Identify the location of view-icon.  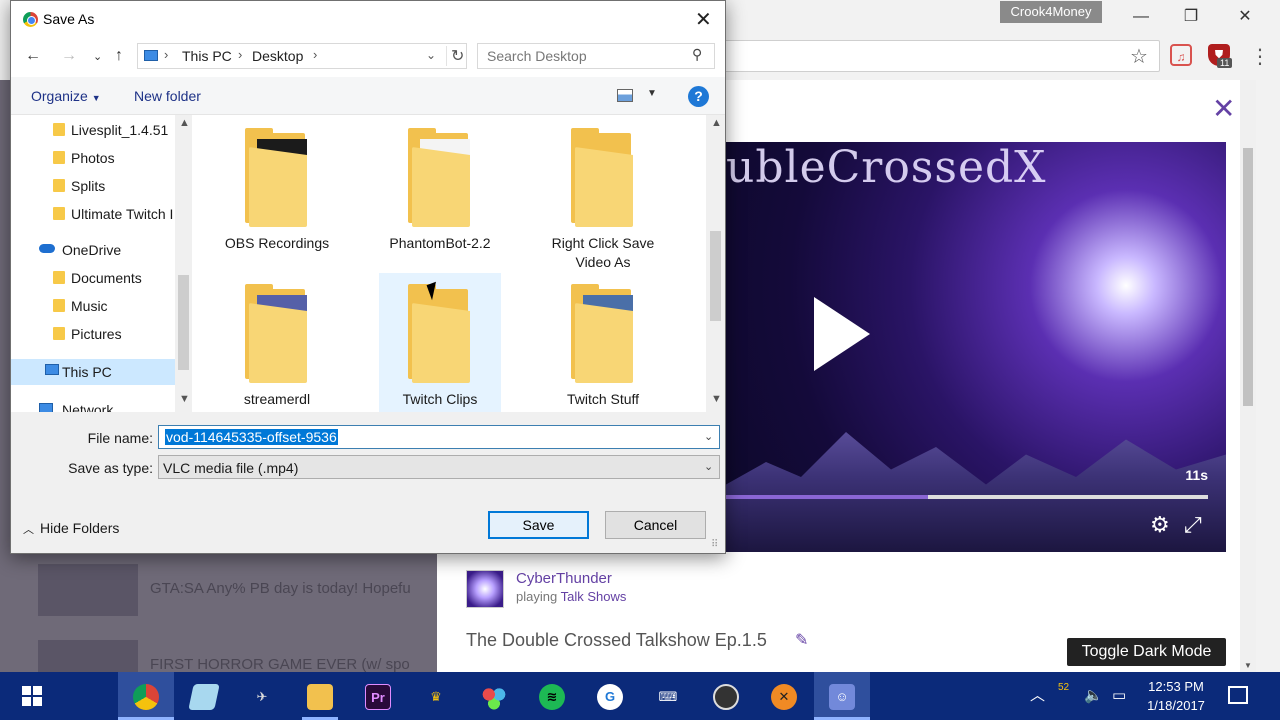
(625, 95).